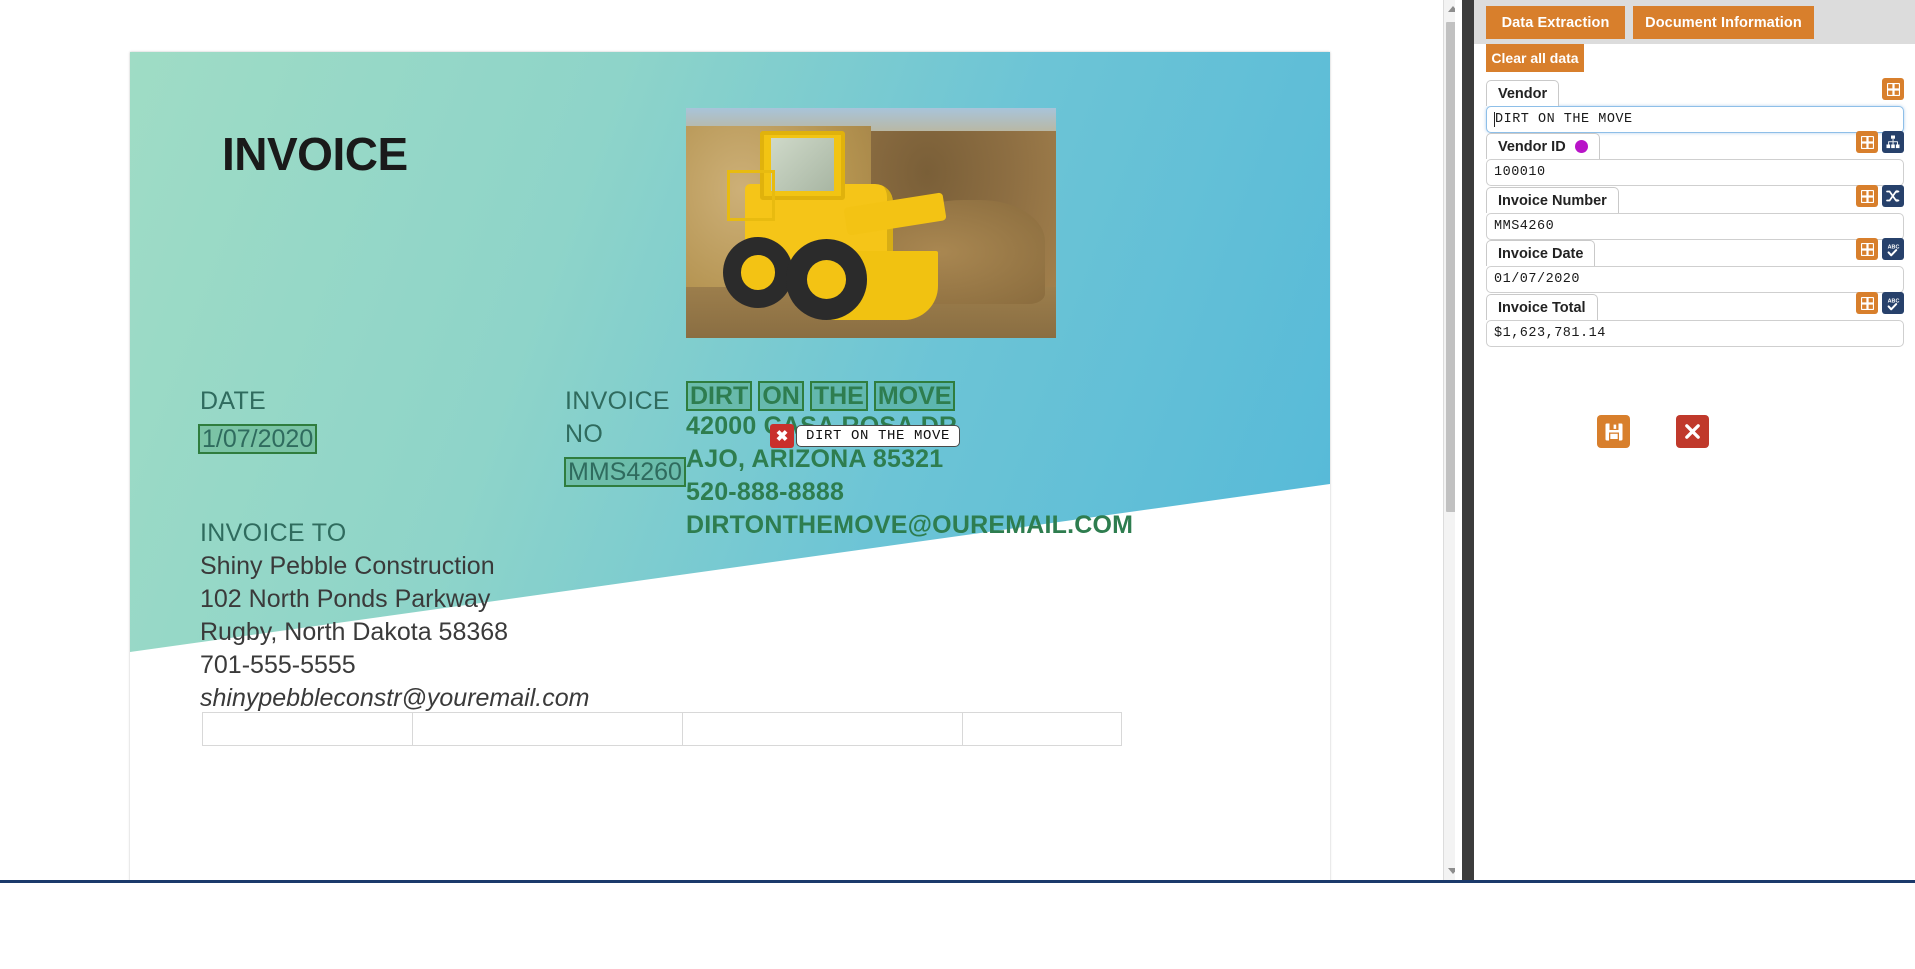 This screenshot has height=969, width=1915. I want to click on vendor-word-2: THE, so click(838, 396).